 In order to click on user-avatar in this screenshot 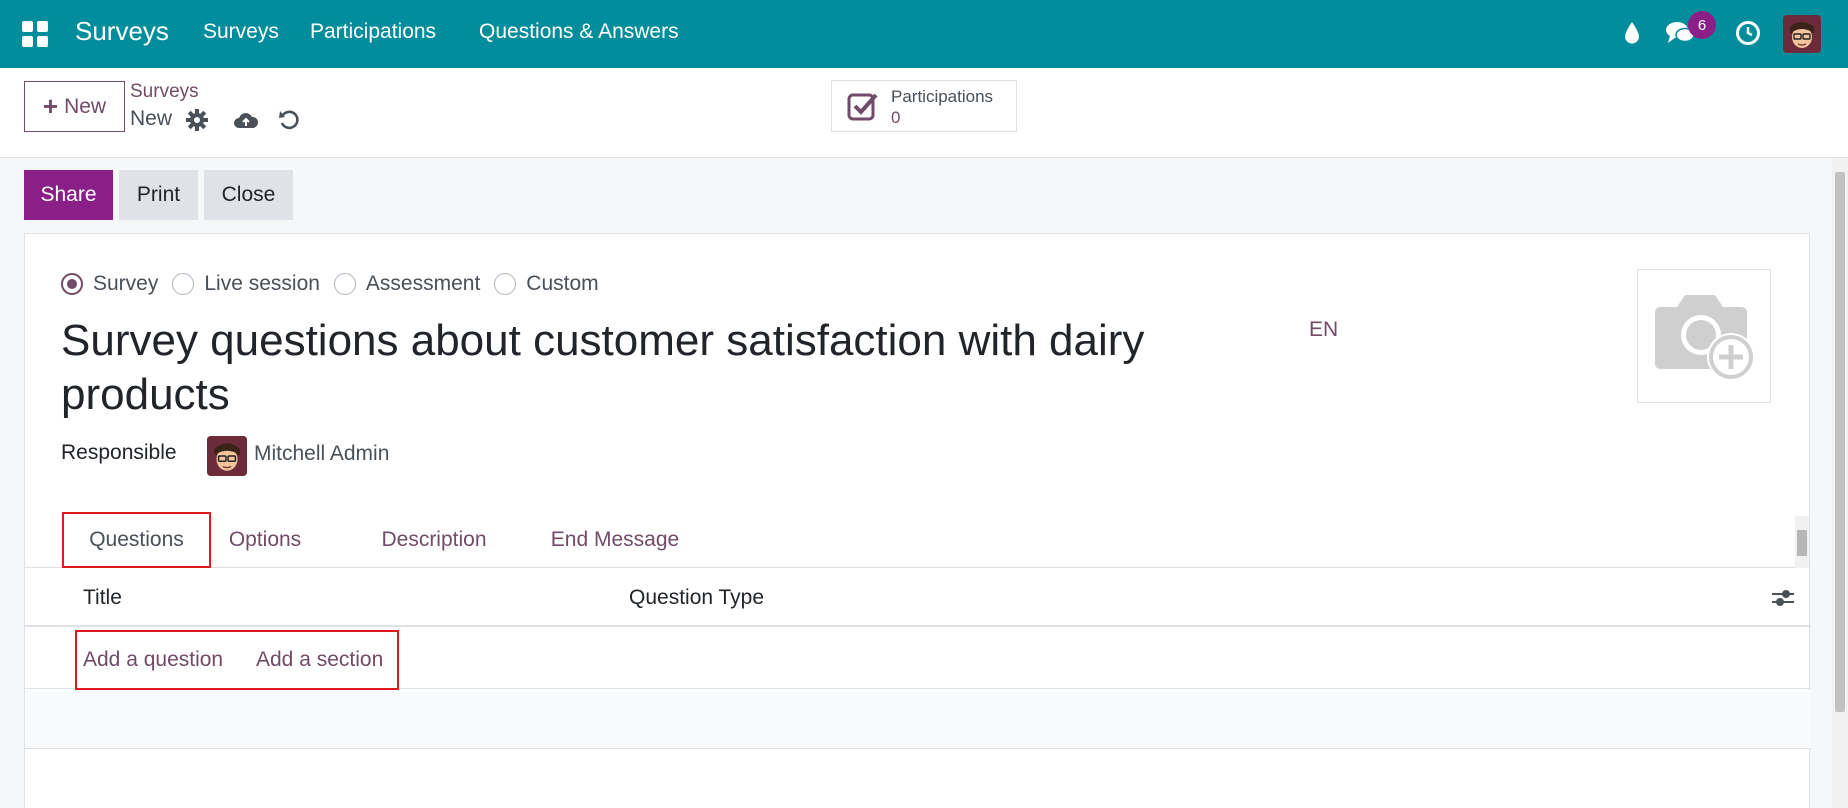, I will do `click(1802, 34)`.